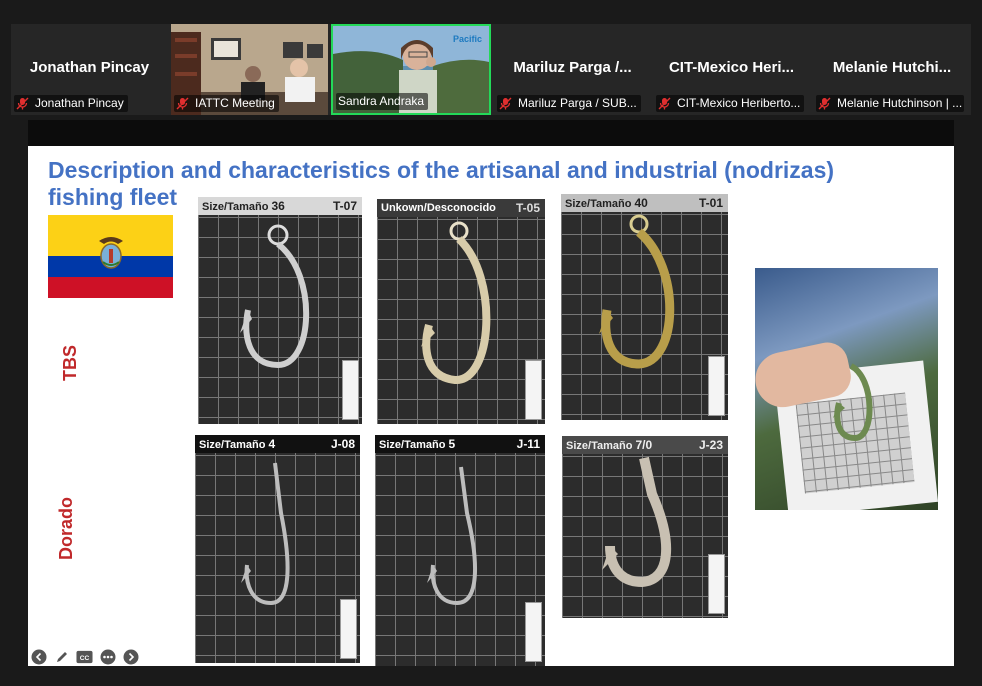 This screenshot has height=686, width=982. I want to click on size-value: 5, so click(452, 444).